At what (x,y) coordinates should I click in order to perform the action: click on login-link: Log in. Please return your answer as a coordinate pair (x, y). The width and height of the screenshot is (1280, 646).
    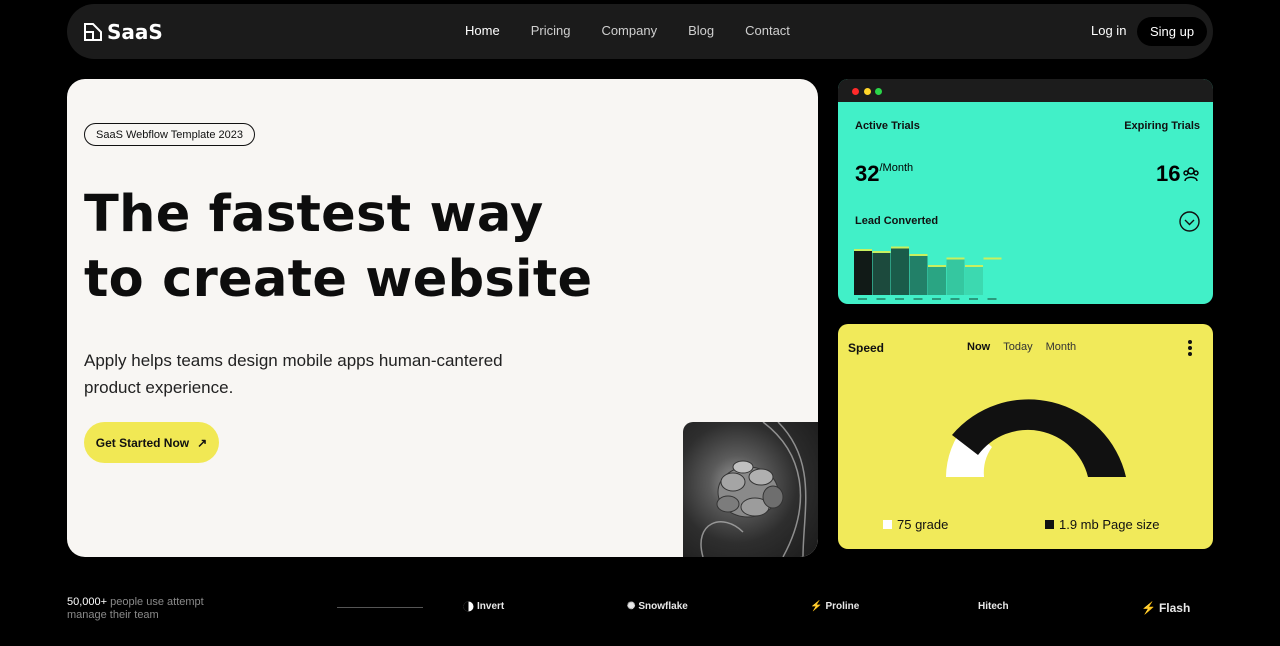
    Looking at the image, I should click on (1108, 30).